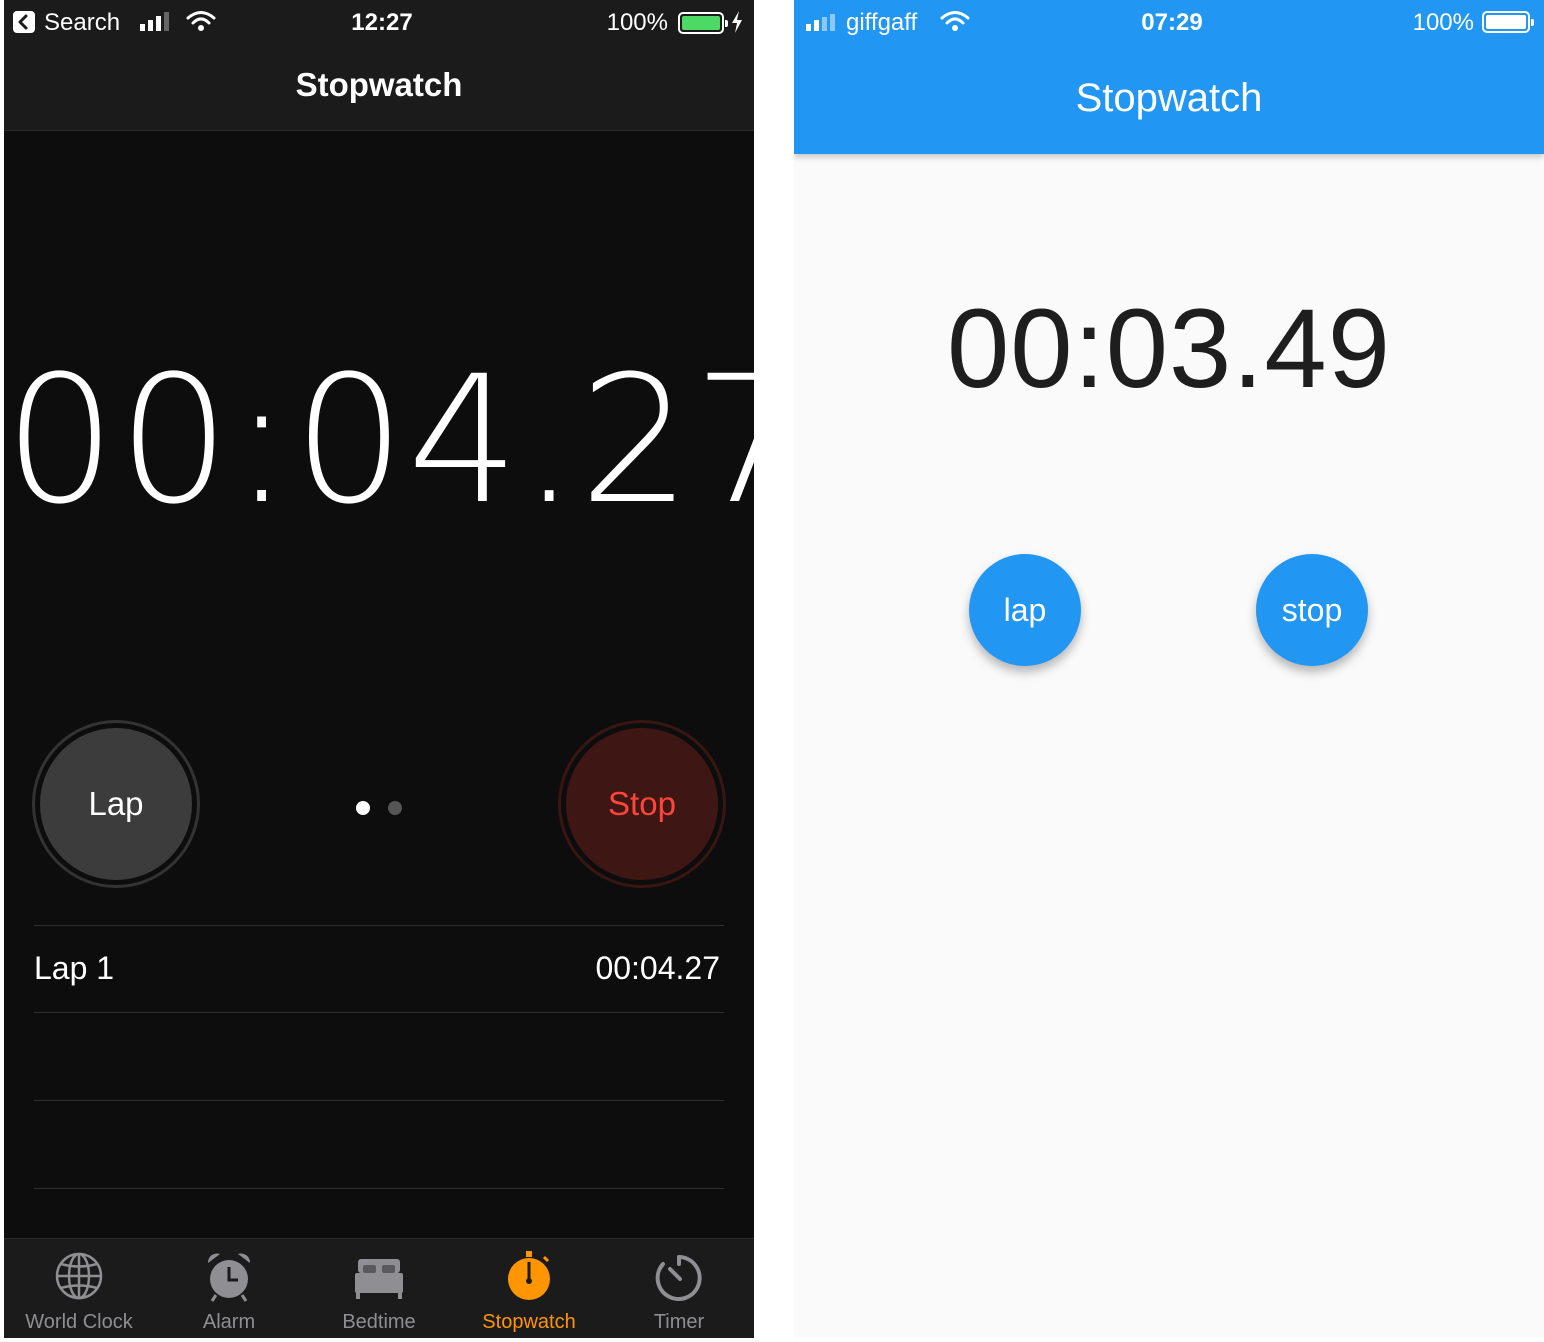 This screenshot has height=1342, width=1544. I want to click on tab-timer: Timer, so click(679, 1288).